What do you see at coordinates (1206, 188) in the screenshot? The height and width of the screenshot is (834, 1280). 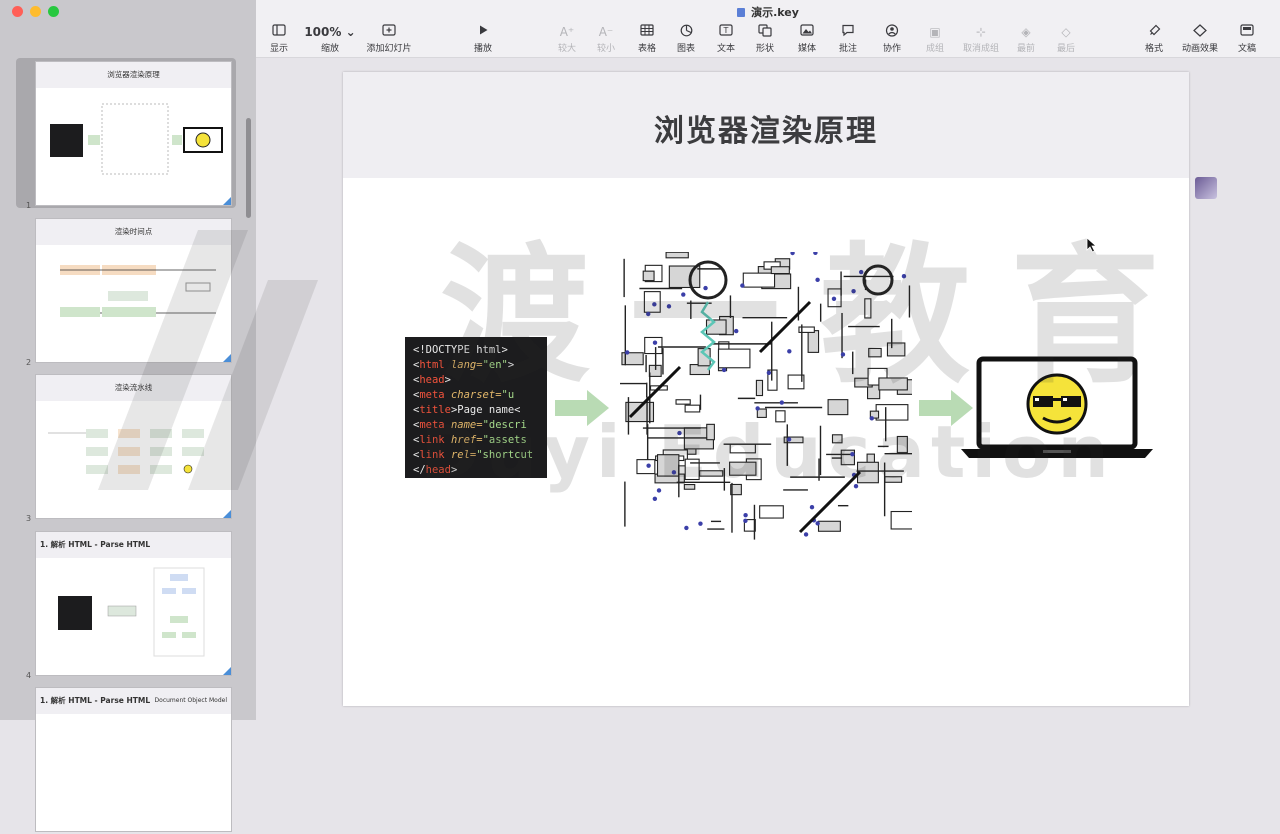 I see `collaborator-avatar` at bounding box center [1206, 188].